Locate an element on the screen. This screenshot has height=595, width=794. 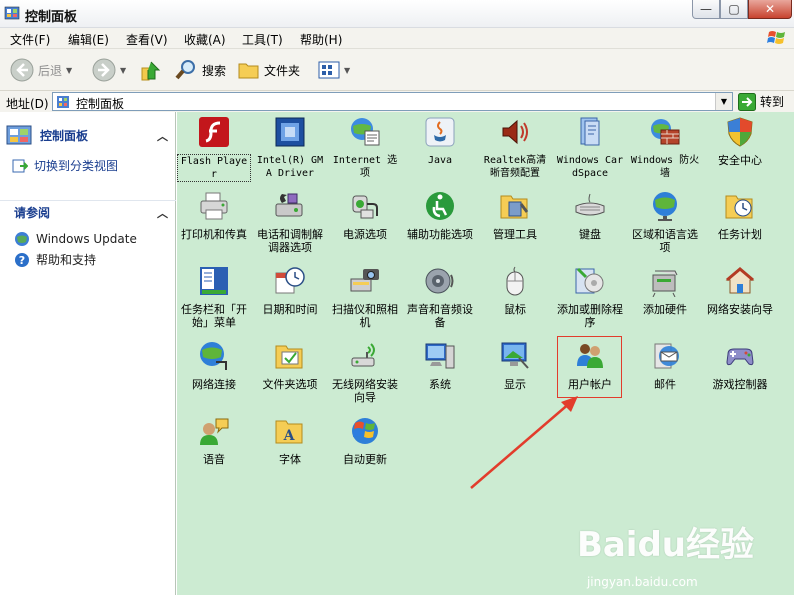
item-taskbar-start-menu: 任务栏和「开始」菜单 is located at coordinates (214, 297).